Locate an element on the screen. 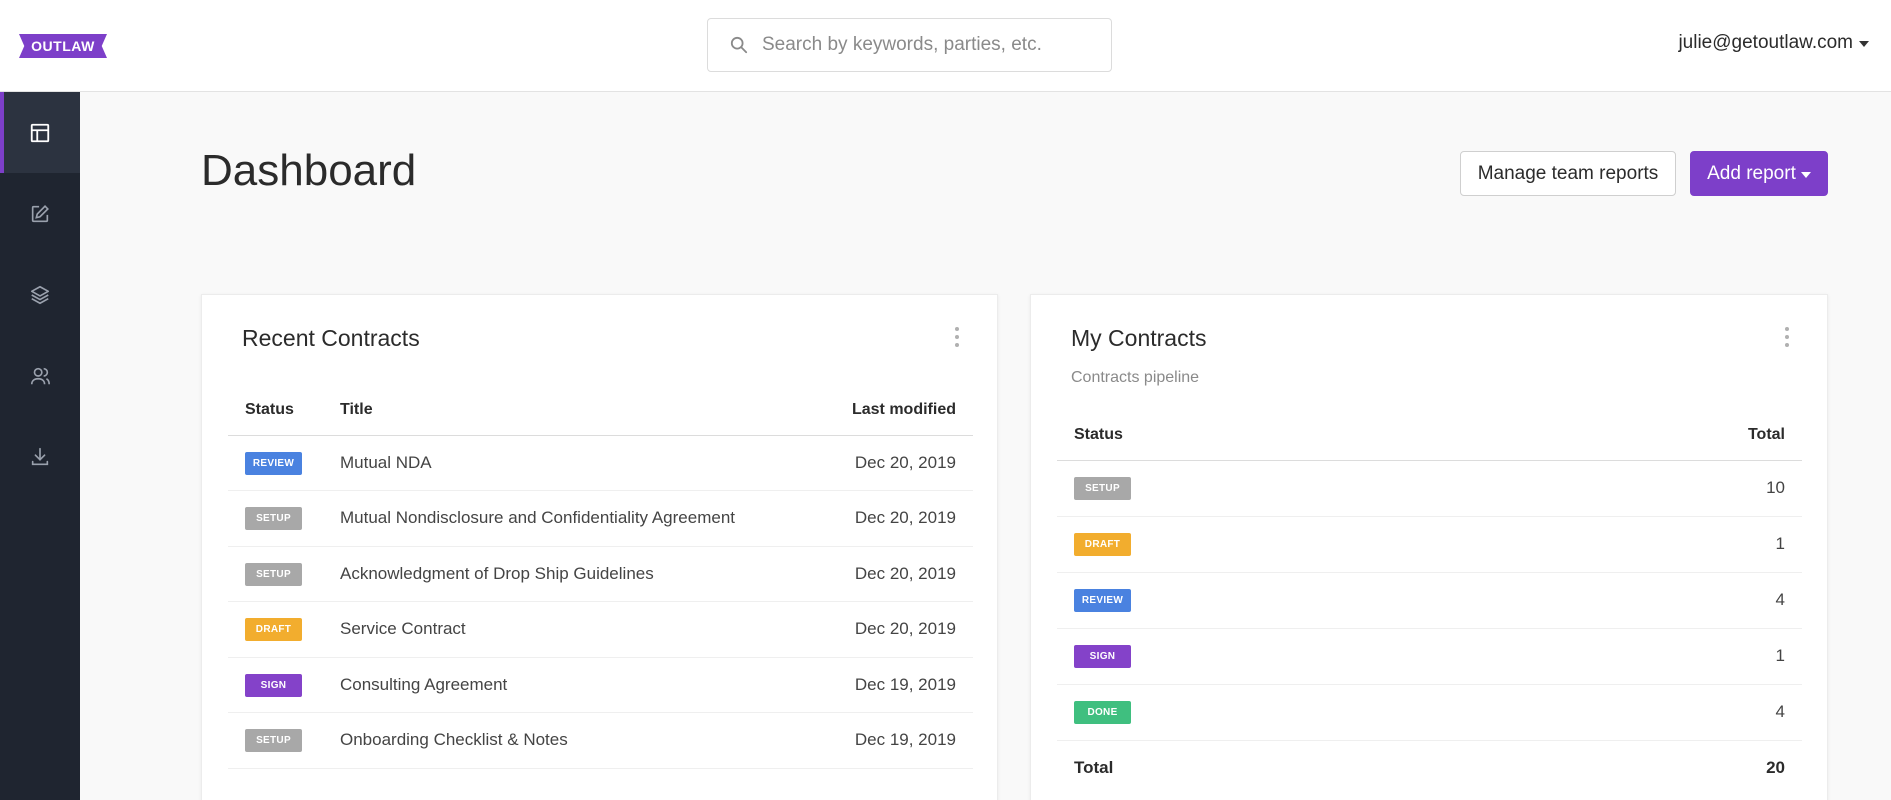 Image resolution: width=1891 pixels, height=800 pixels. layers-icon is located at coordinates (40, 294).